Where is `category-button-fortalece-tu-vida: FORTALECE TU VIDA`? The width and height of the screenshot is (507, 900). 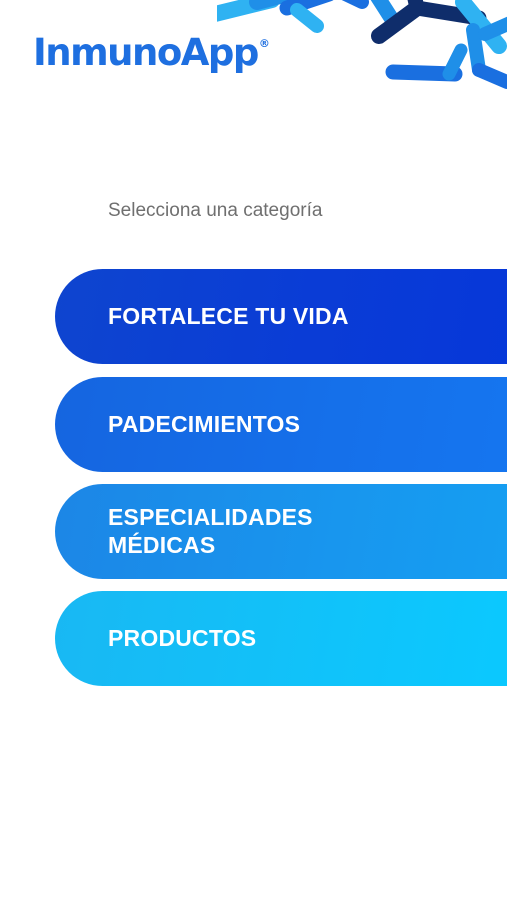
category-button-fortalece-tu-vida: FORTALECE TU VIDA is located at coordinates (281, 316).